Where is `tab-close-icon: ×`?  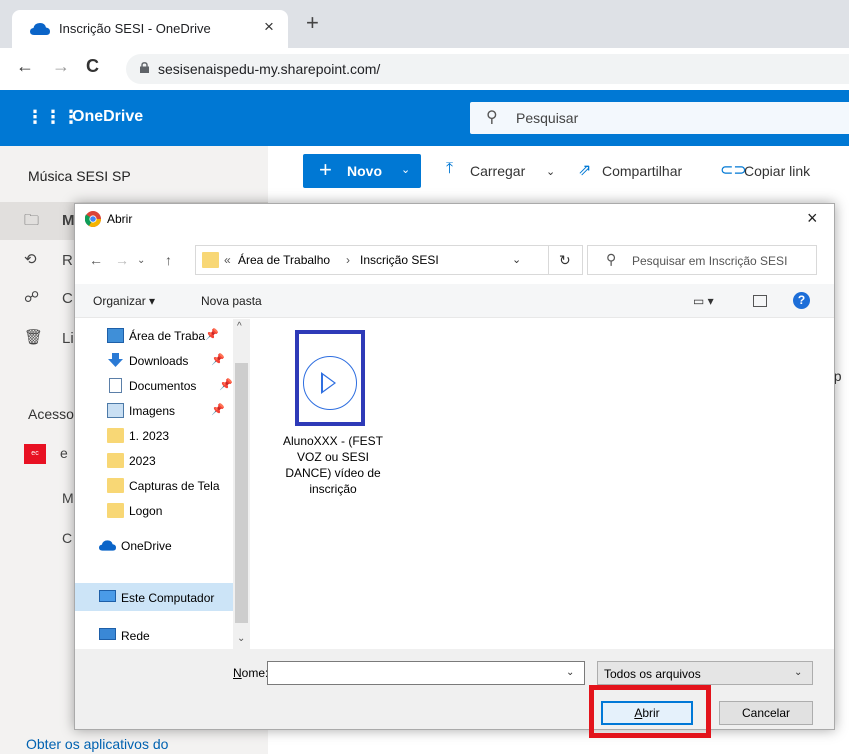
tab-close-icon: × is located at coordinates (269, 27).